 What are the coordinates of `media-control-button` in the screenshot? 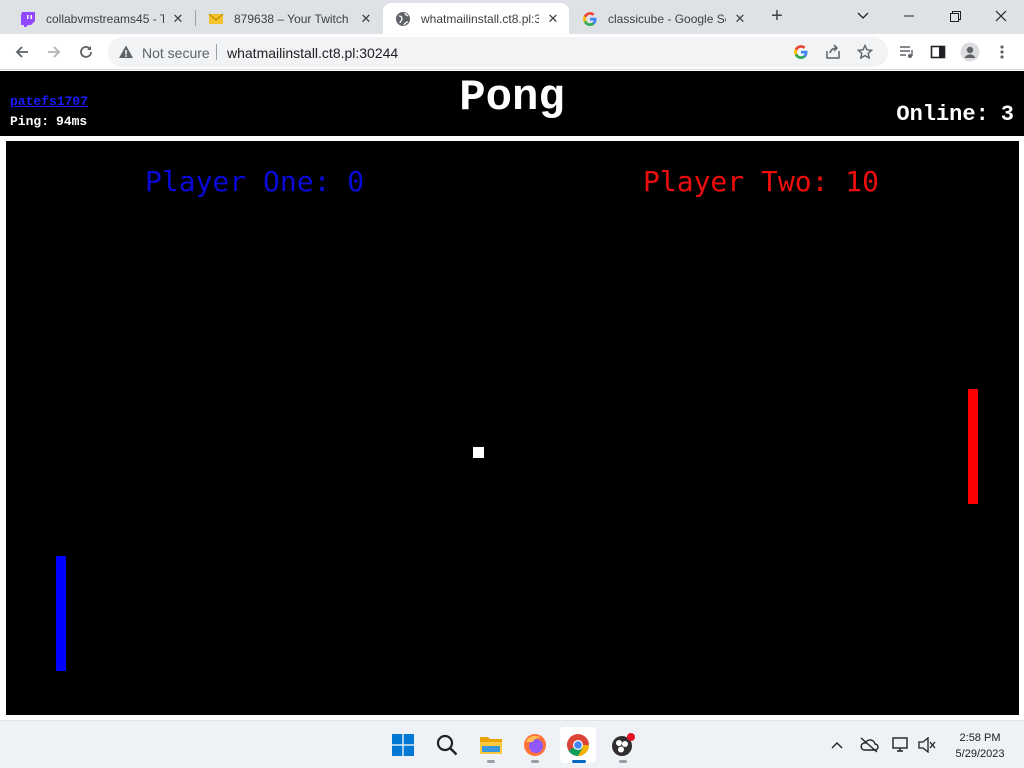 It's located at (906, 52).